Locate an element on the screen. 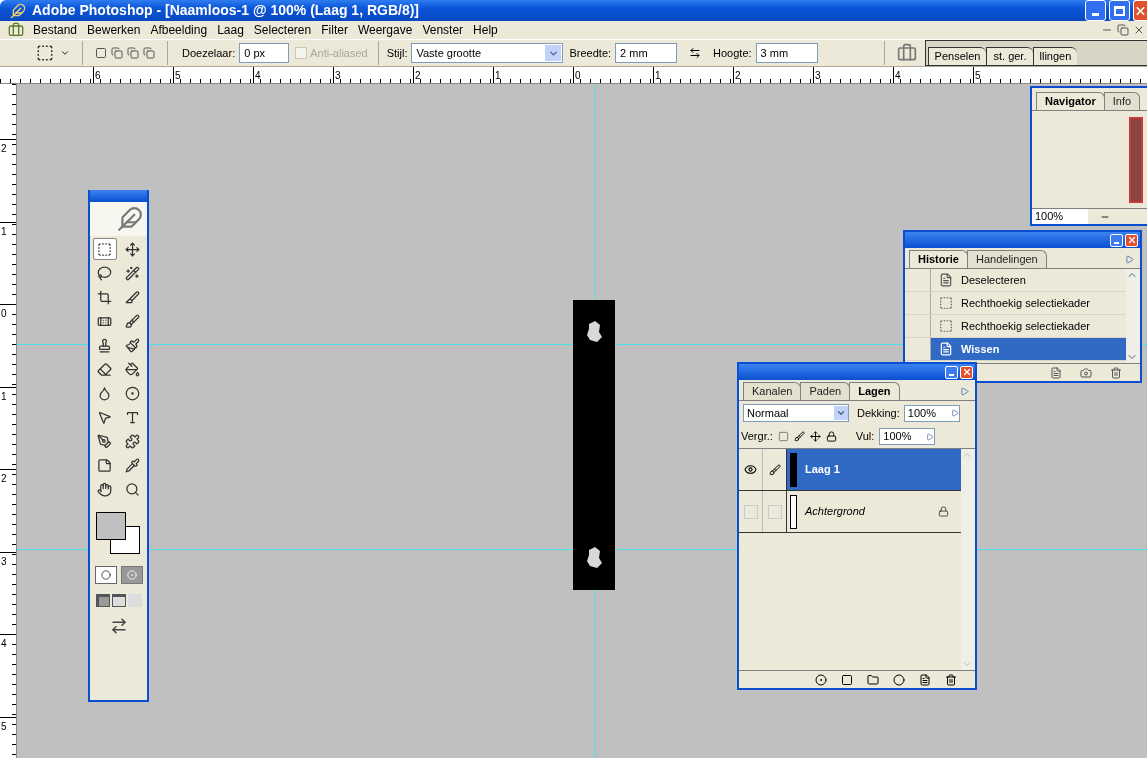 This screenshot has height=758, width=1147. layer-row: Laag 1 is located at coordinates (874, 469).